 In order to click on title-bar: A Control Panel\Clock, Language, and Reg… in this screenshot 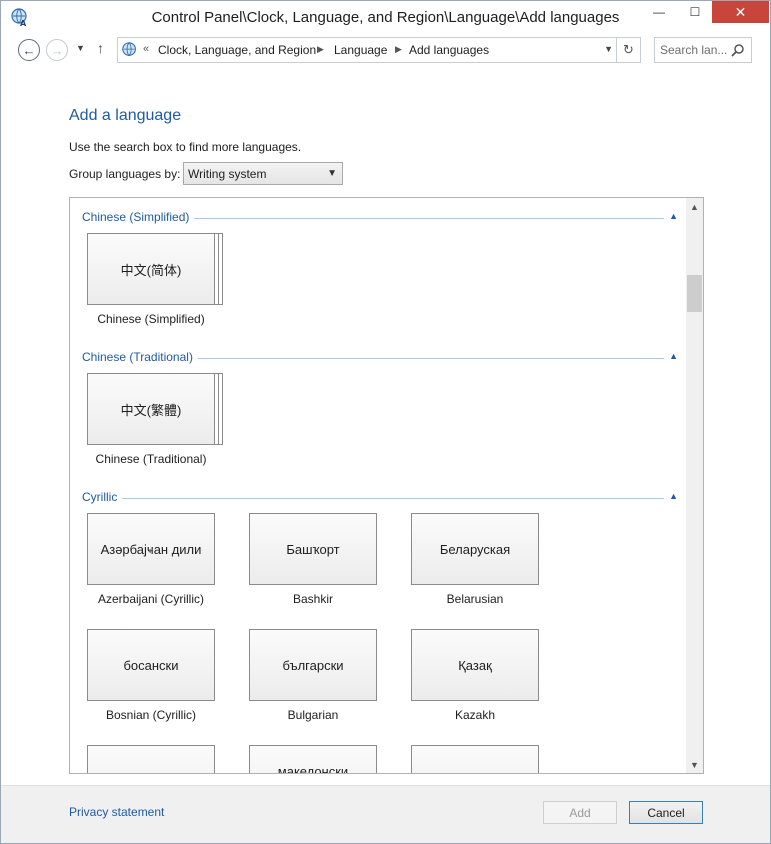, I will do `click(385, 16)`.